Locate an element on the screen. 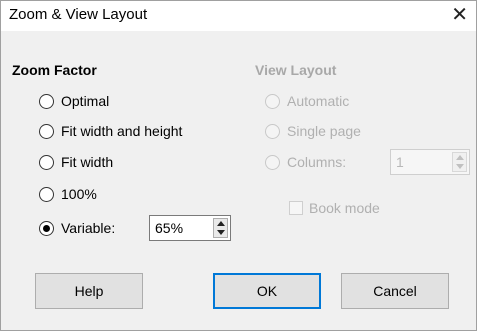  radio-label-automatic: Automatic is located at coordinates (318, 101).